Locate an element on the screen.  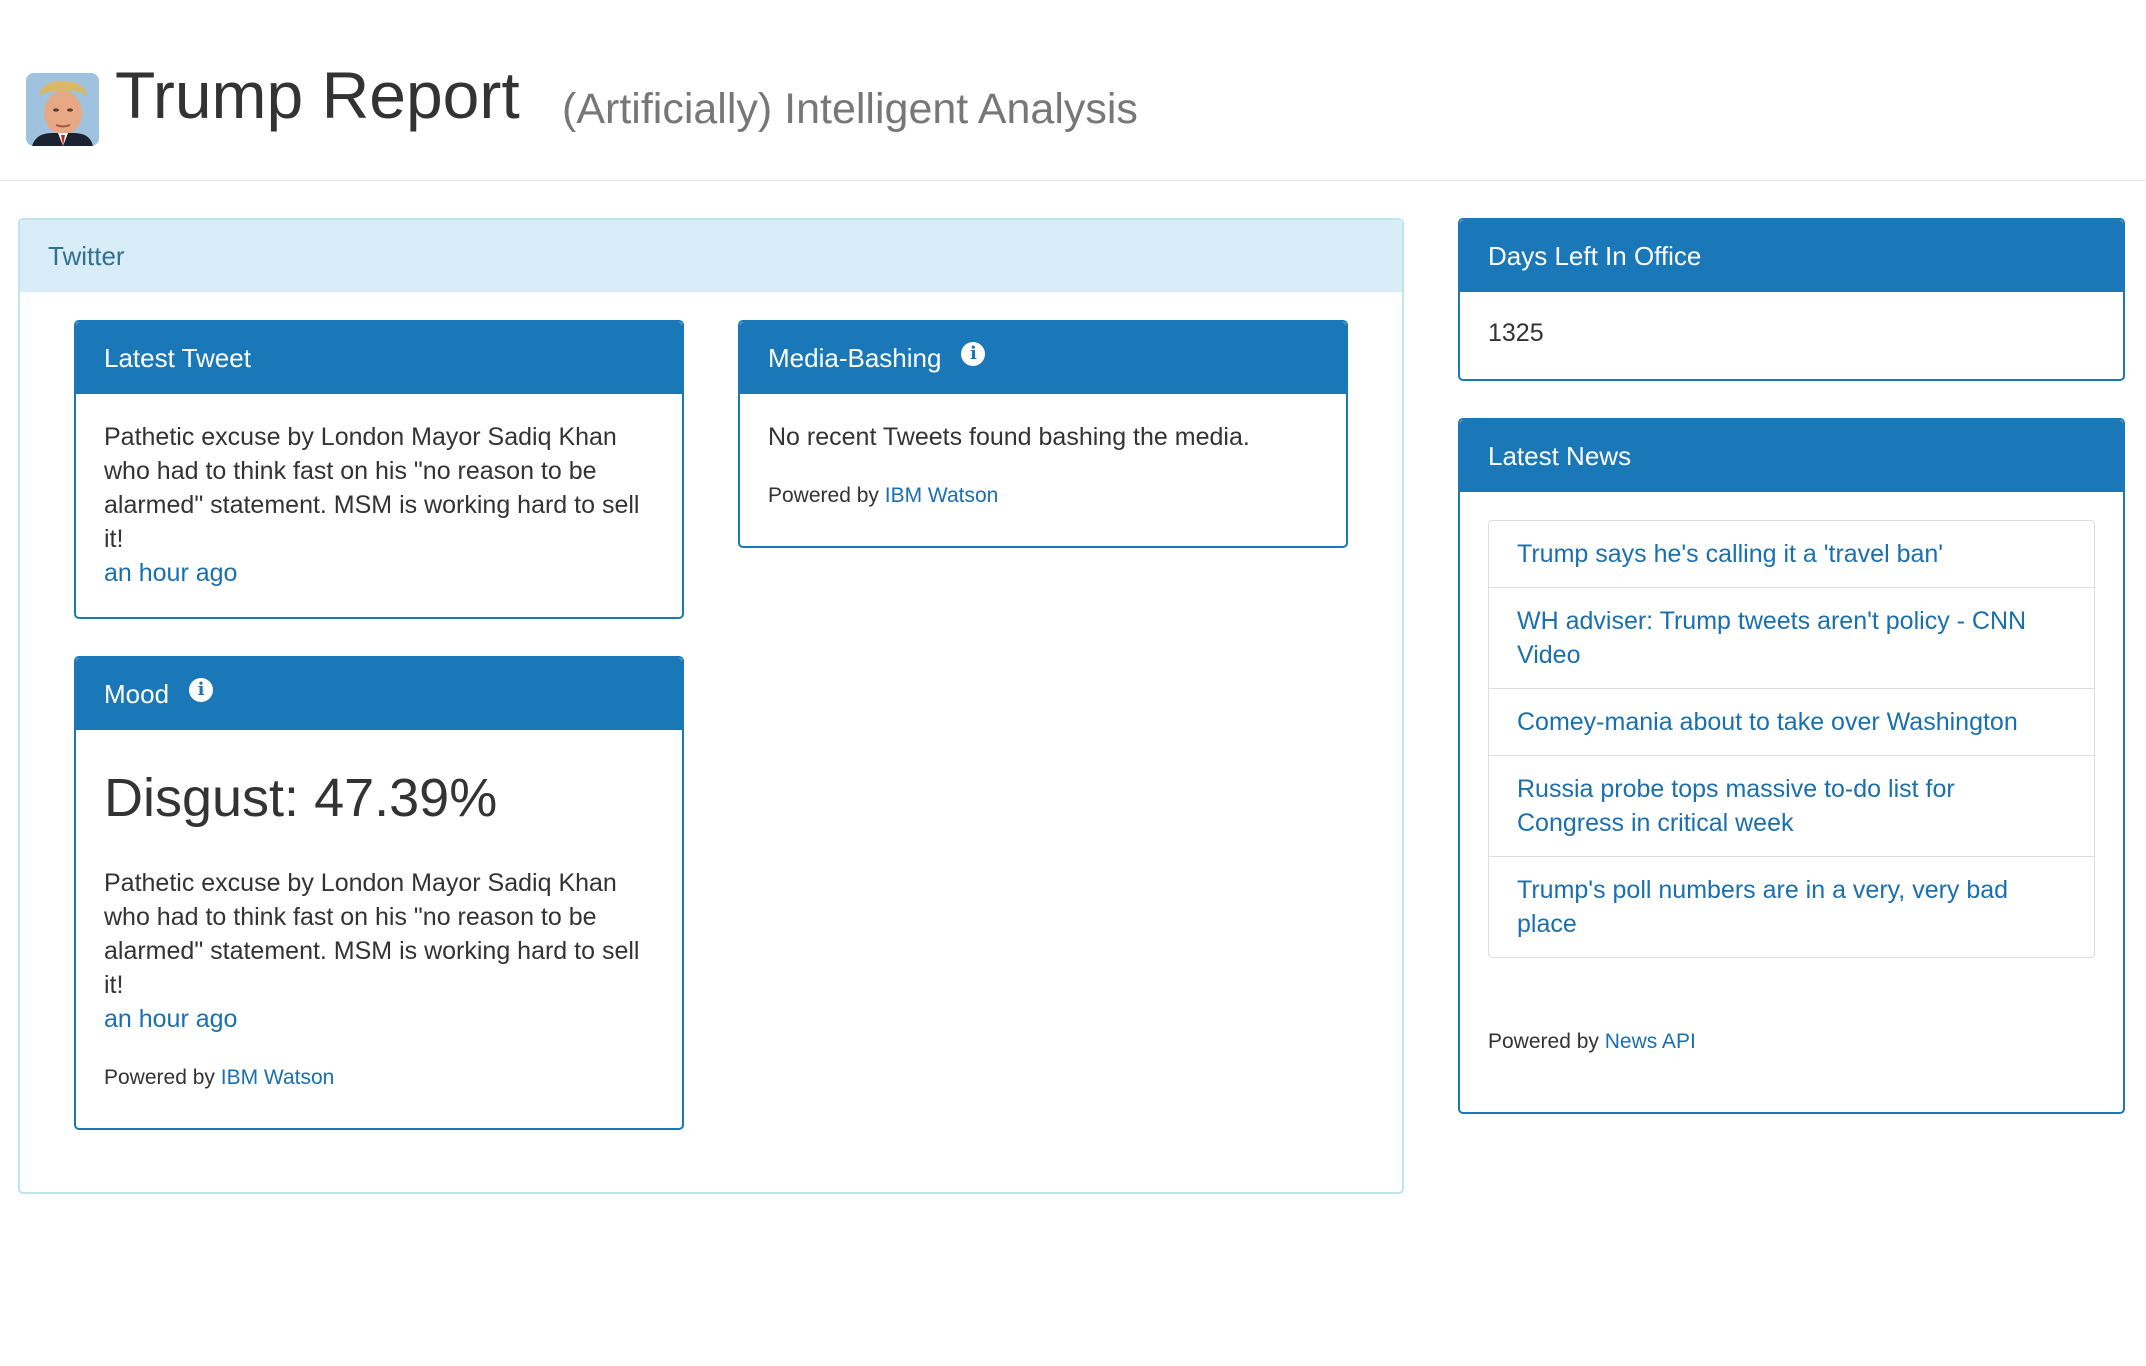
days-left-value: 1325 is located at coordinates (1516, 333).